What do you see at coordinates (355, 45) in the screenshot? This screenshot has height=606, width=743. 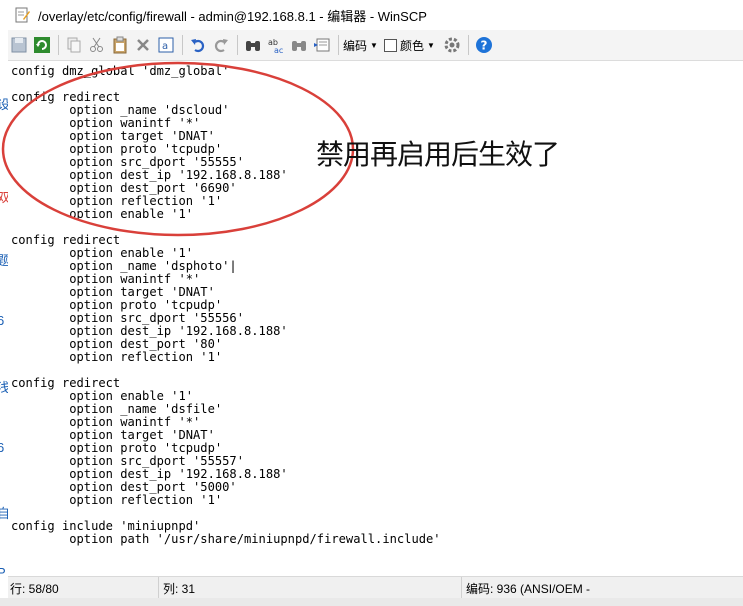 I see `encoding-label: 编码` at bounding box center [355, 45].